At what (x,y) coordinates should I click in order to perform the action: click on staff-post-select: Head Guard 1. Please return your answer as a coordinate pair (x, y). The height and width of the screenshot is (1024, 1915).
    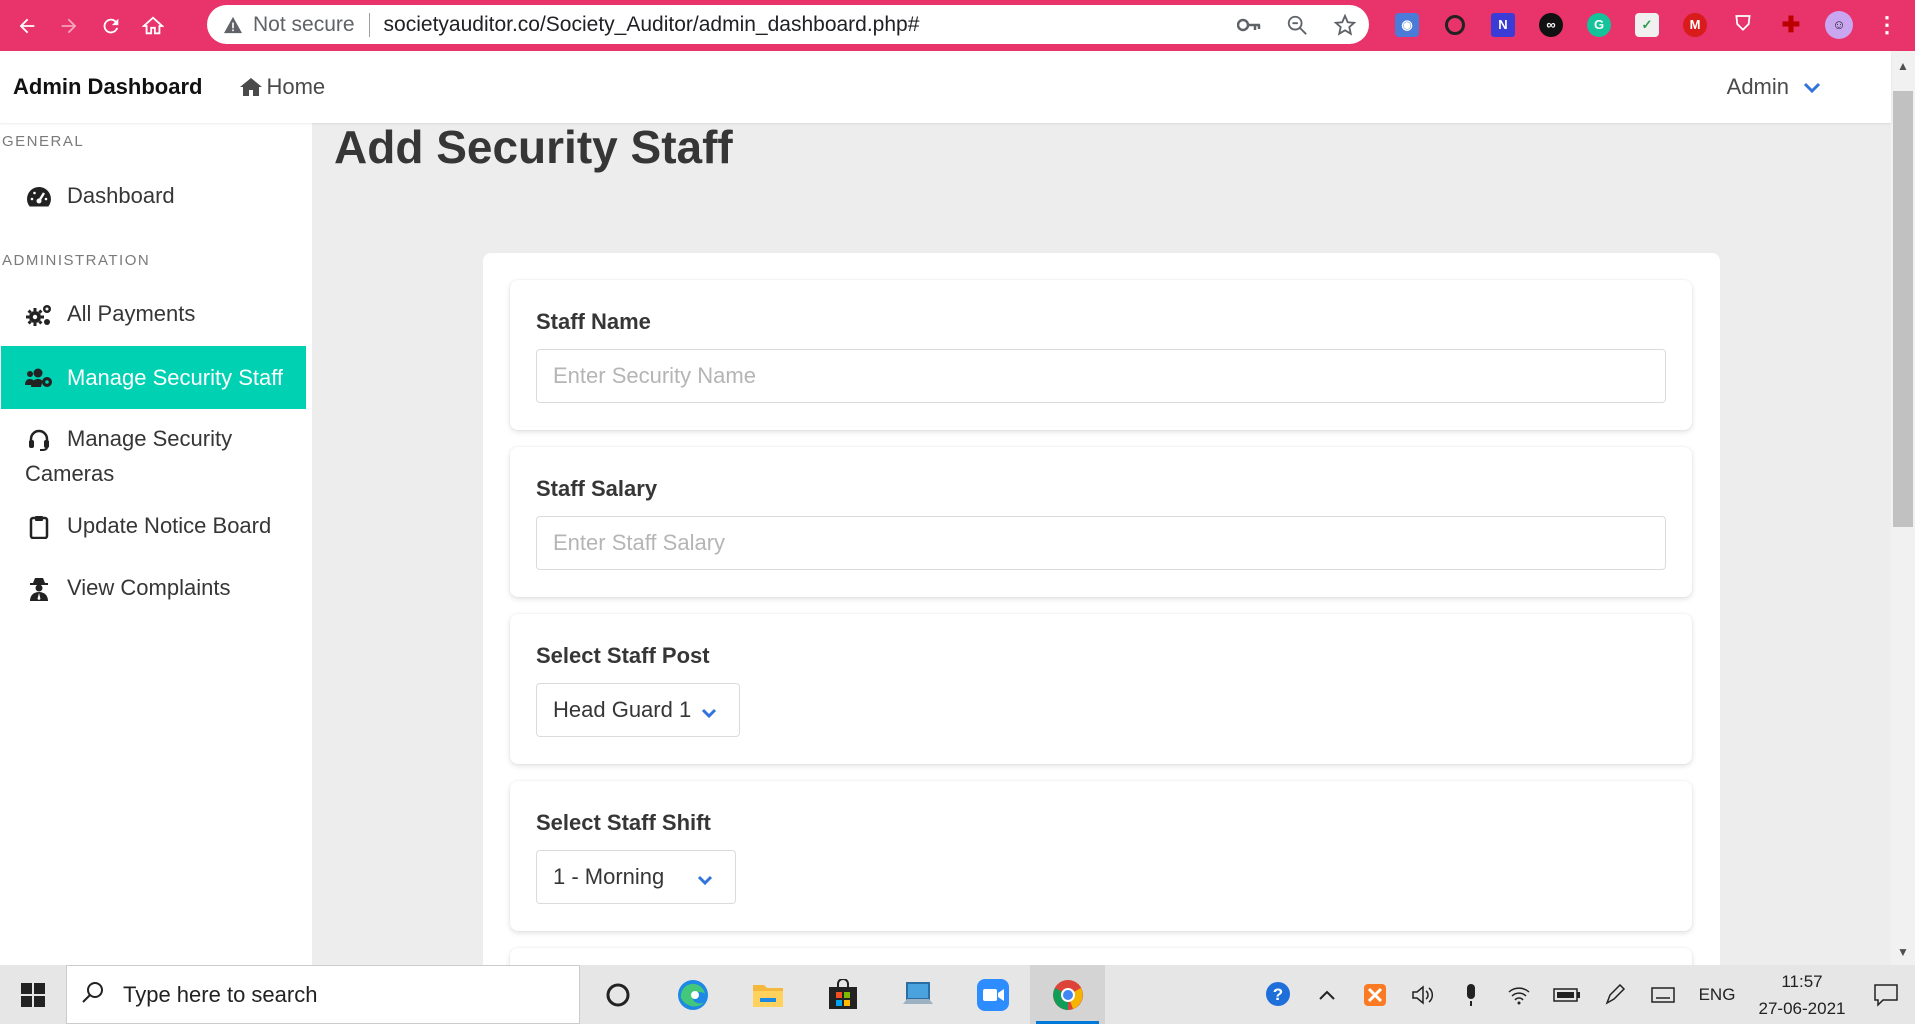
    Looking at the image, I should click on (638, 710).